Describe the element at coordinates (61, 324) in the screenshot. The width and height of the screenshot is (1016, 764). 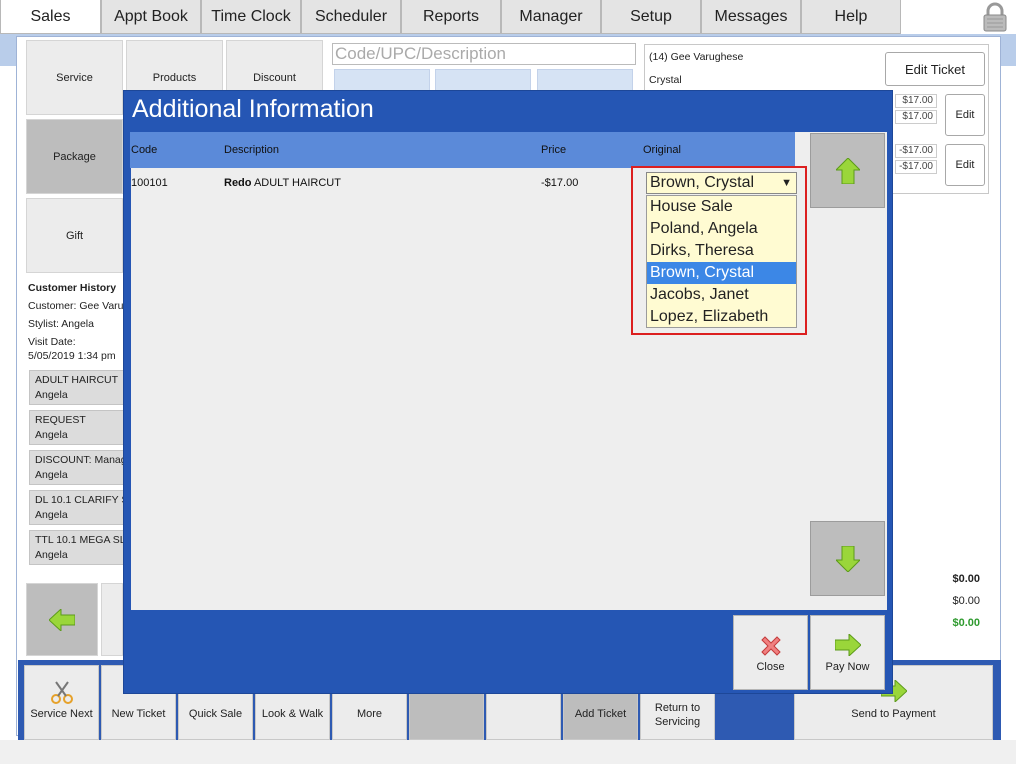
I see `history-stylist: Stylist: Angela` at that location.